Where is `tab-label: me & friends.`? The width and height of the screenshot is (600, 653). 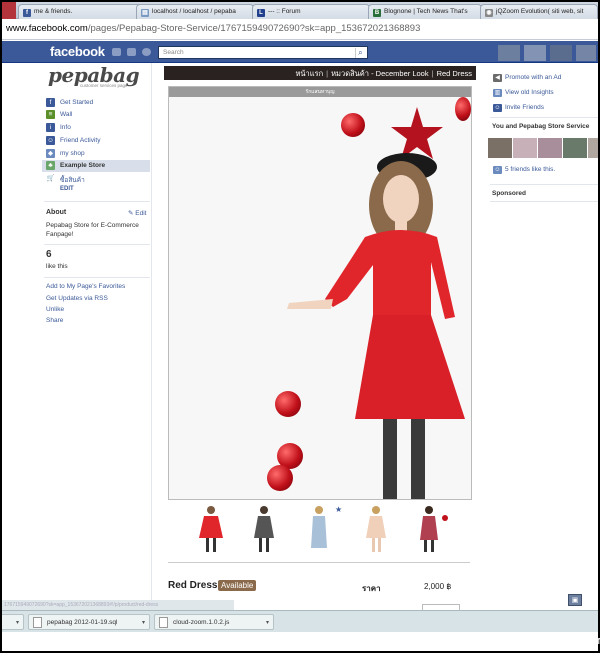
tab-label: me & friends. is located at coordinates (53, 11).